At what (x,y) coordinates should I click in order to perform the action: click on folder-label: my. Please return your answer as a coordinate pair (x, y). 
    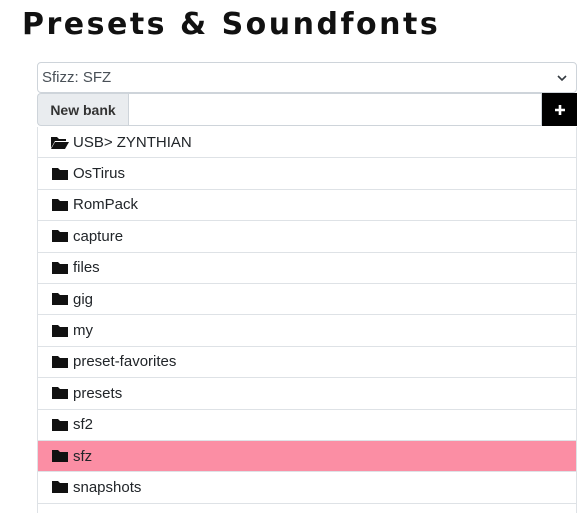
    Looking at the image, I should click on (83, 331).